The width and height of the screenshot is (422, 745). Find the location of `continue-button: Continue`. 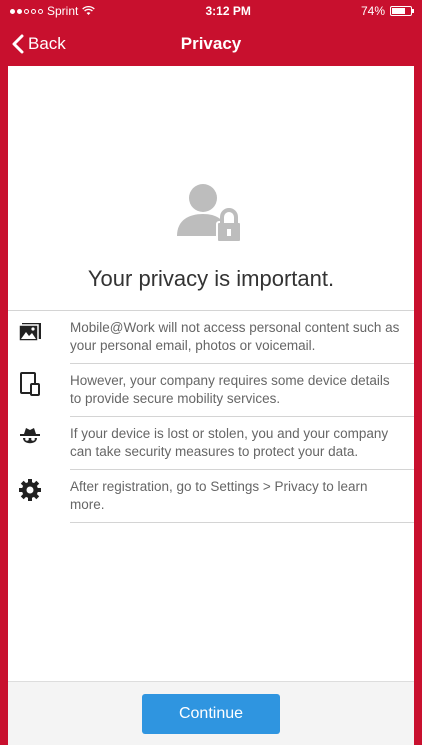

continue-button: Continue is located at coordinates (211, 713).